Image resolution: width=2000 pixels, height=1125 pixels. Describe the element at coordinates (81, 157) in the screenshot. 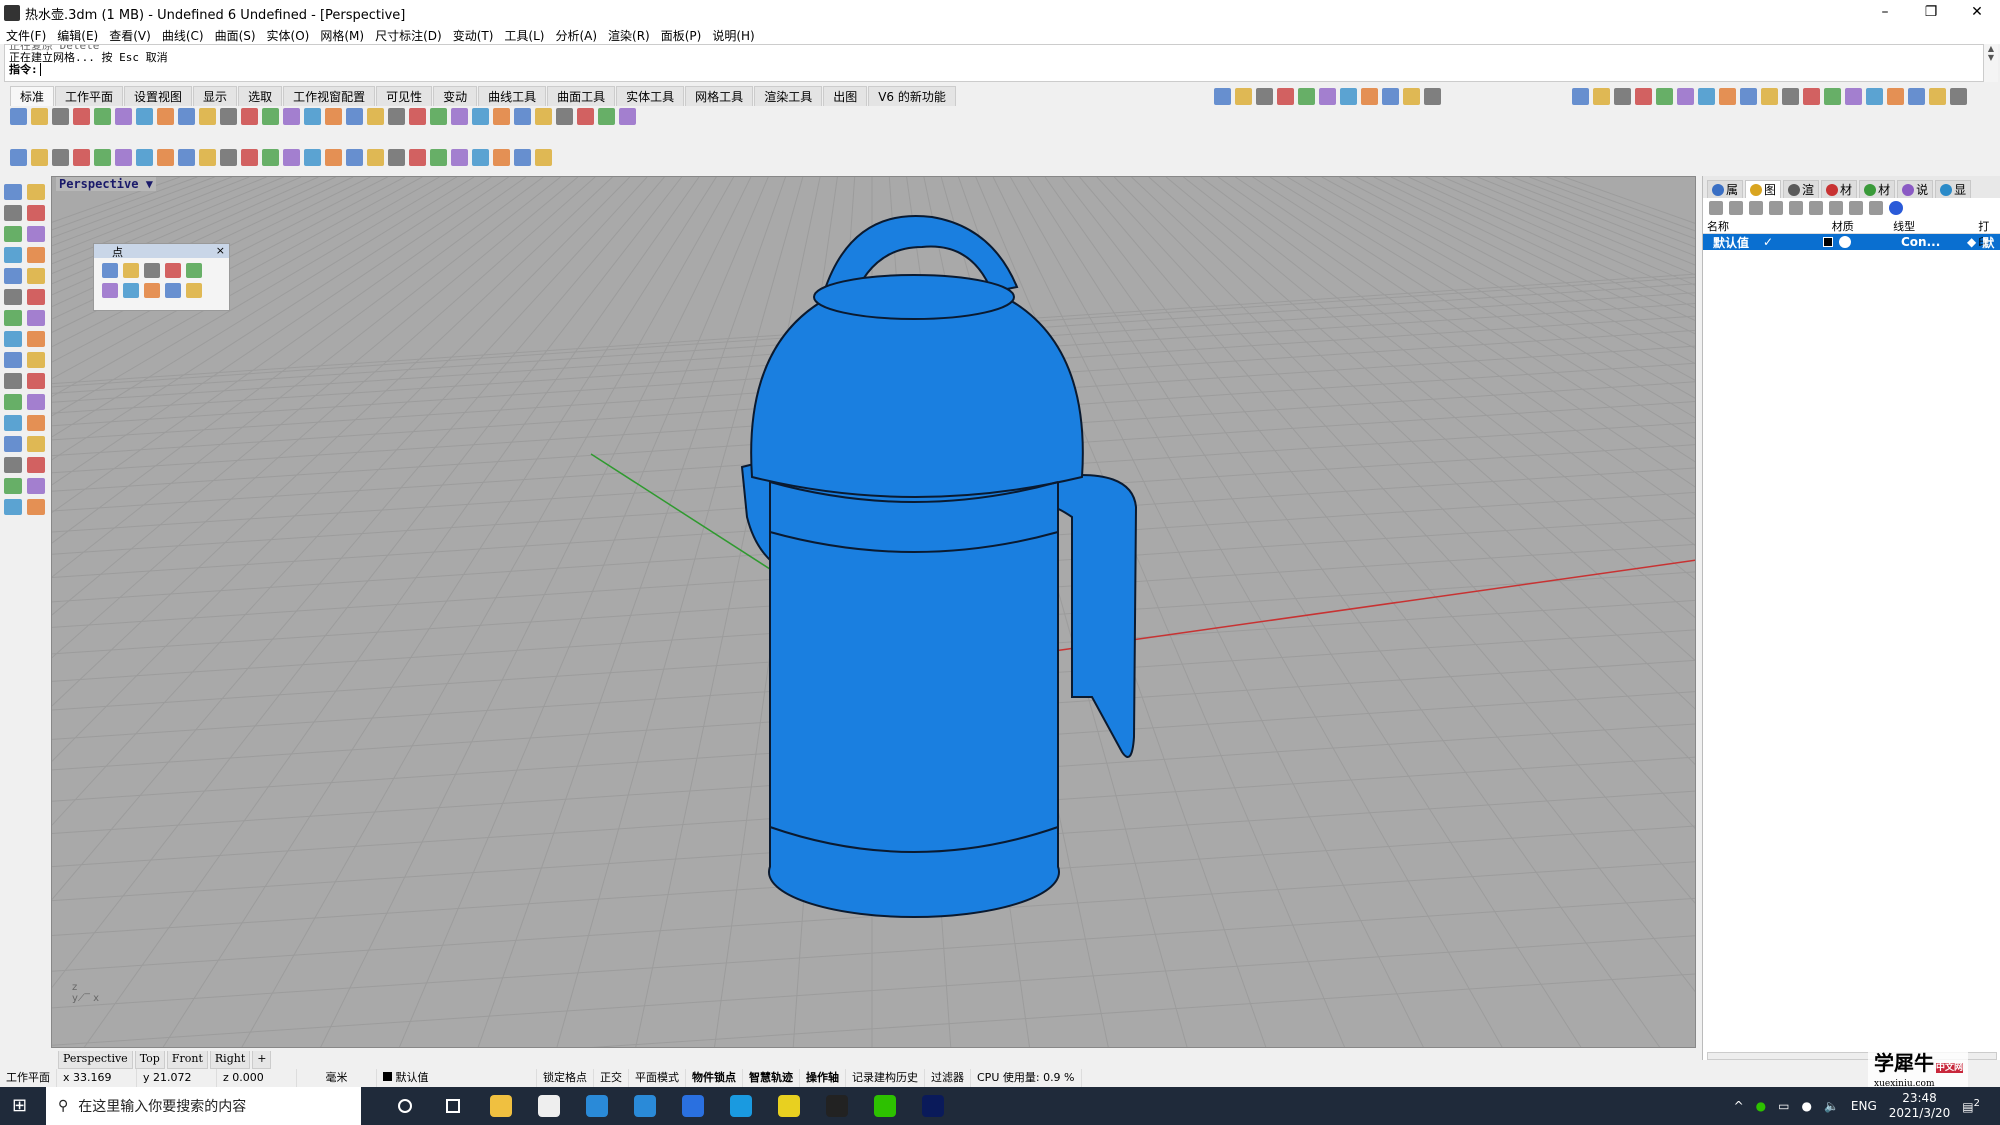

I see `extrude-icon` at that location.